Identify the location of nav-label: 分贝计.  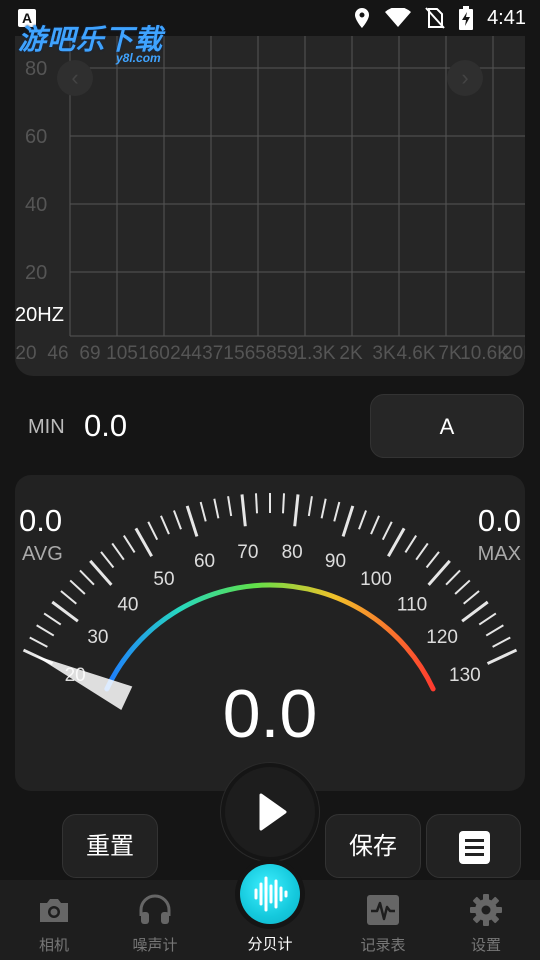
(270, 944).